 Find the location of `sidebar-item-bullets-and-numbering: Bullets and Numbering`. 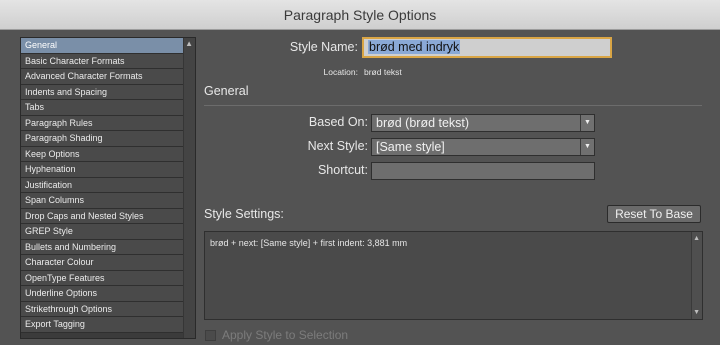

sidebar-item-bullets-and-numbering: Bullets and Numbering is located at coordinates (102, 247).